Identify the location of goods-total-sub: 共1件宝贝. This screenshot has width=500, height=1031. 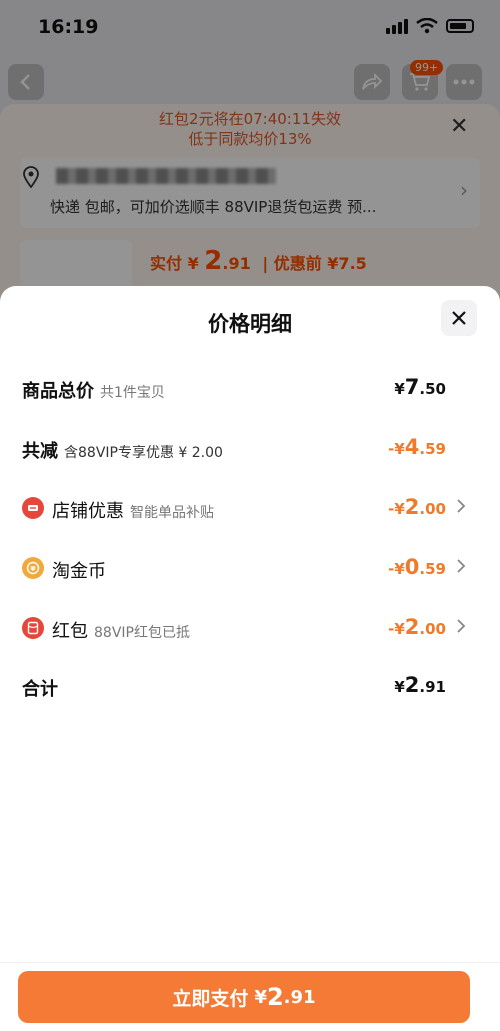
(132, 393).